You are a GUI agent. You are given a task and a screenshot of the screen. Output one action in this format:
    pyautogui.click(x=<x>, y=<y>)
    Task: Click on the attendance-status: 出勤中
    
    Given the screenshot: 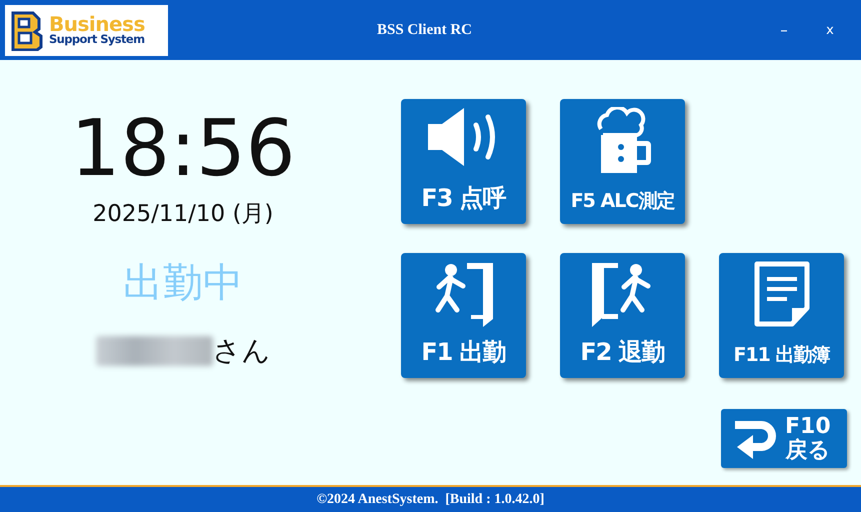 What is the action you would take?
    pyautogui.click(x=183, y=283)
    